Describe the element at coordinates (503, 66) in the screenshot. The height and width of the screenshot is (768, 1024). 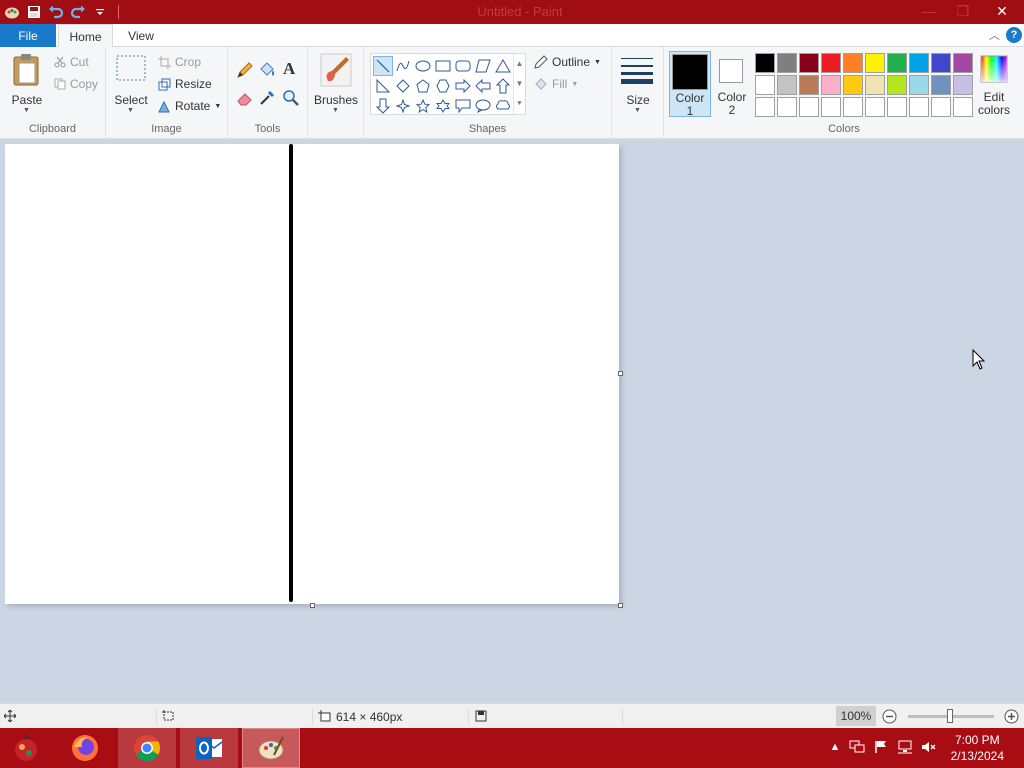
I see `triangle-shape-icon` at that location.